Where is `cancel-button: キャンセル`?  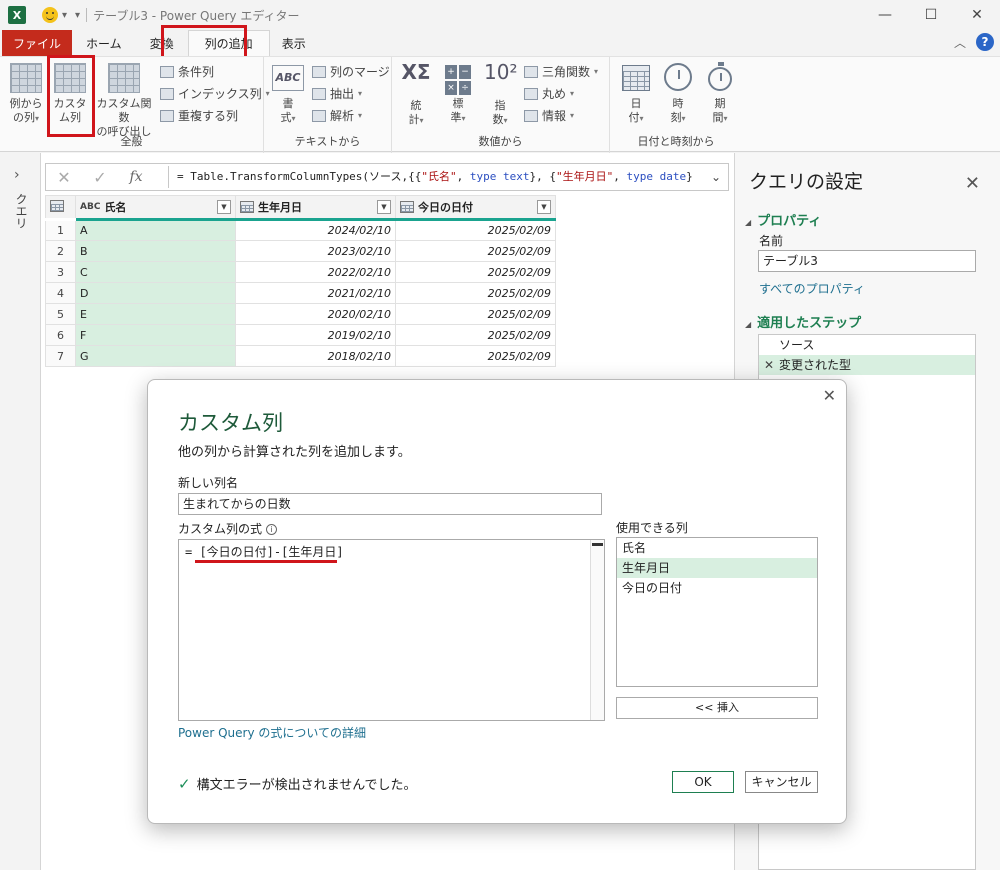 cancel-button: キャンセル is located at coordinates (781, 782).